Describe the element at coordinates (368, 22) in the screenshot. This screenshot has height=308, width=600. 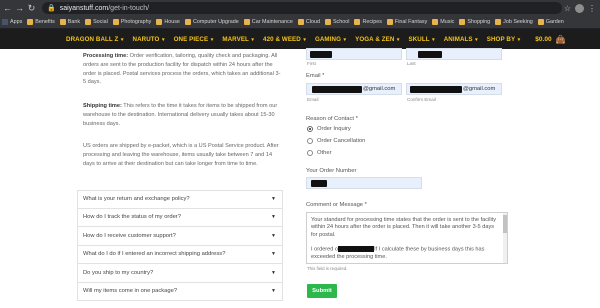
I see `bookmark-recipes: Recipes` at that location.